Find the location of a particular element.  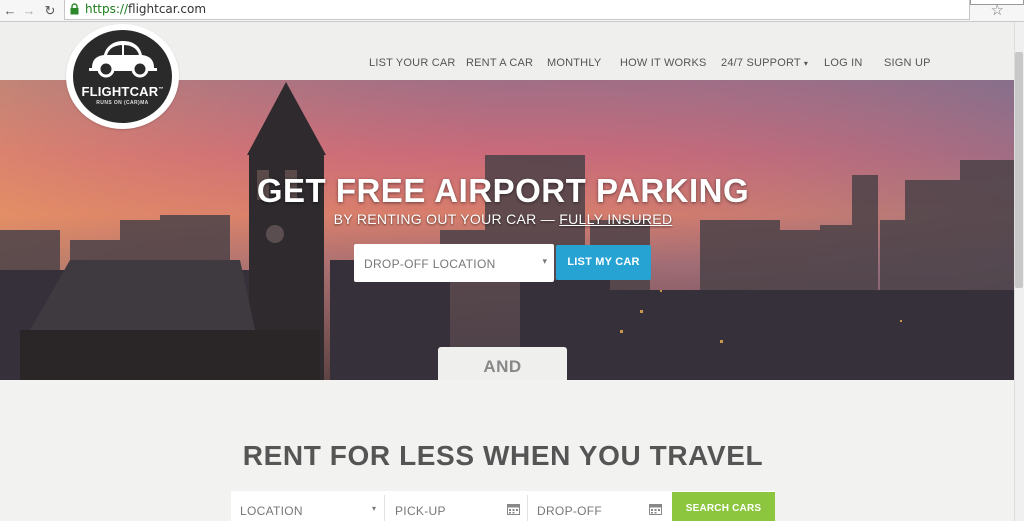

nav-support: 24/7 SUPPORT ▾ is located at coordinates (764, 63).